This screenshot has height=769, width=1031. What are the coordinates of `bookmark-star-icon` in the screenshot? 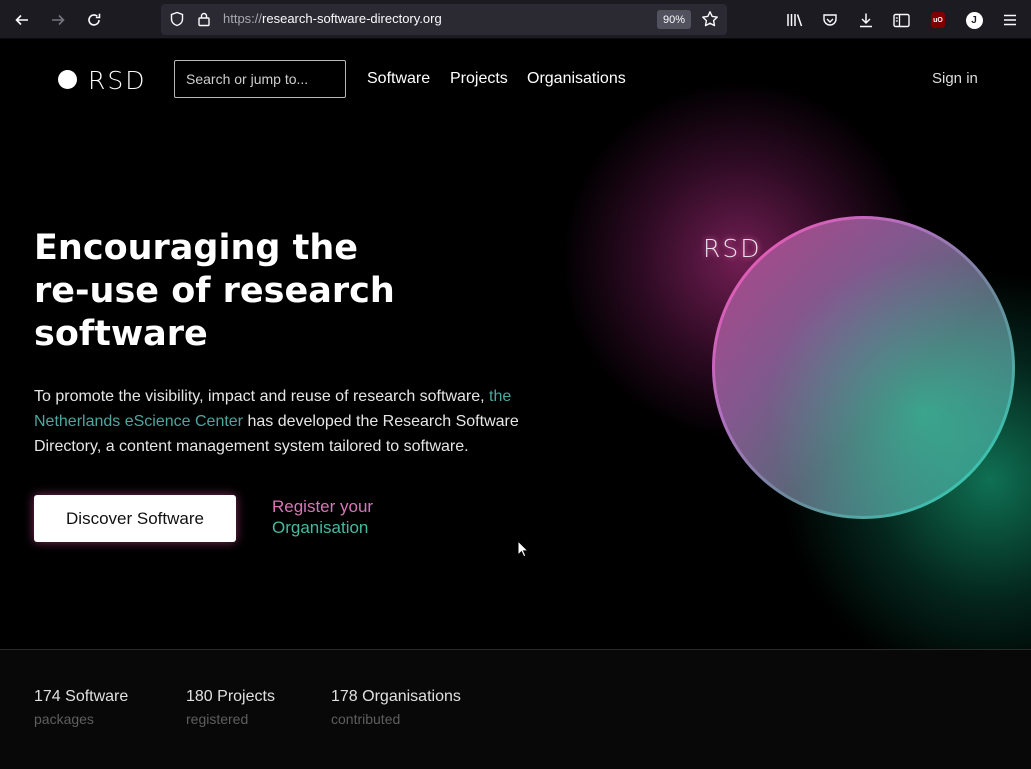 It's located at (710, 19).